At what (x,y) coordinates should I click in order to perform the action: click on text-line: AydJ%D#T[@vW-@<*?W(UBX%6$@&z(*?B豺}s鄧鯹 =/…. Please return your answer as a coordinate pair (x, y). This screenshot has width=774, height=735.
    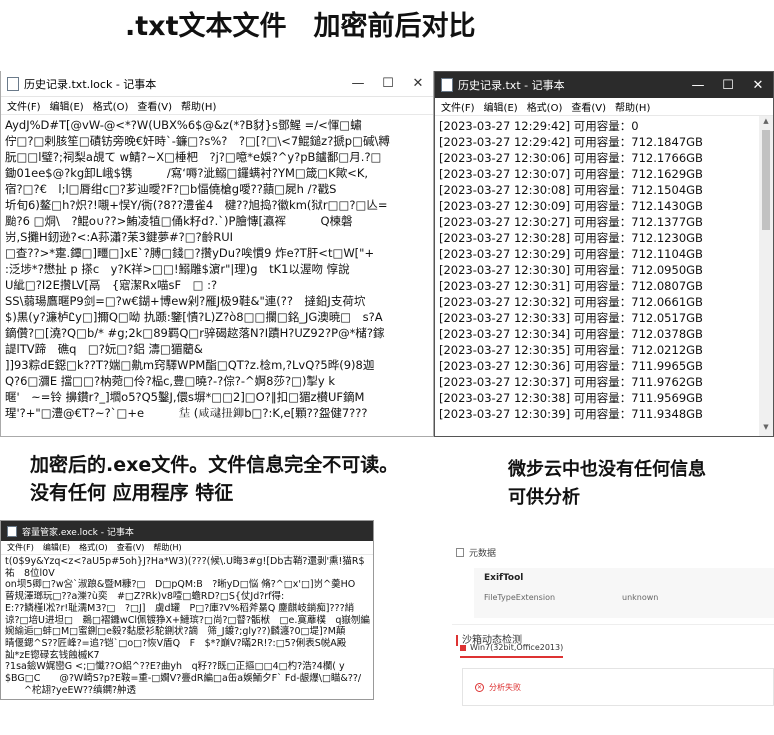
    Looking at the image, I should click on (183, 125).